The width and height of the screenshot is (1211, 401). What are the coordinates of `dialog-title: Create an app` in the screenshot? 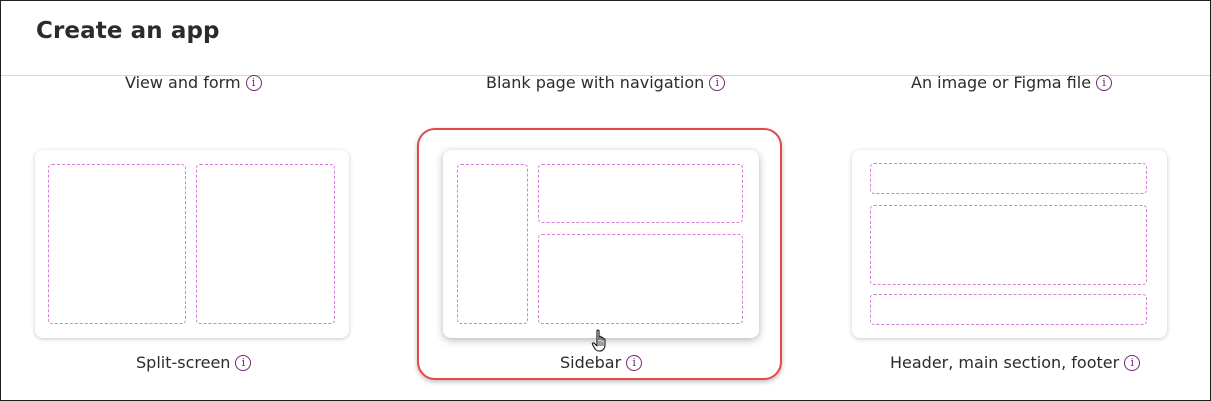 It's located at (128, 31).